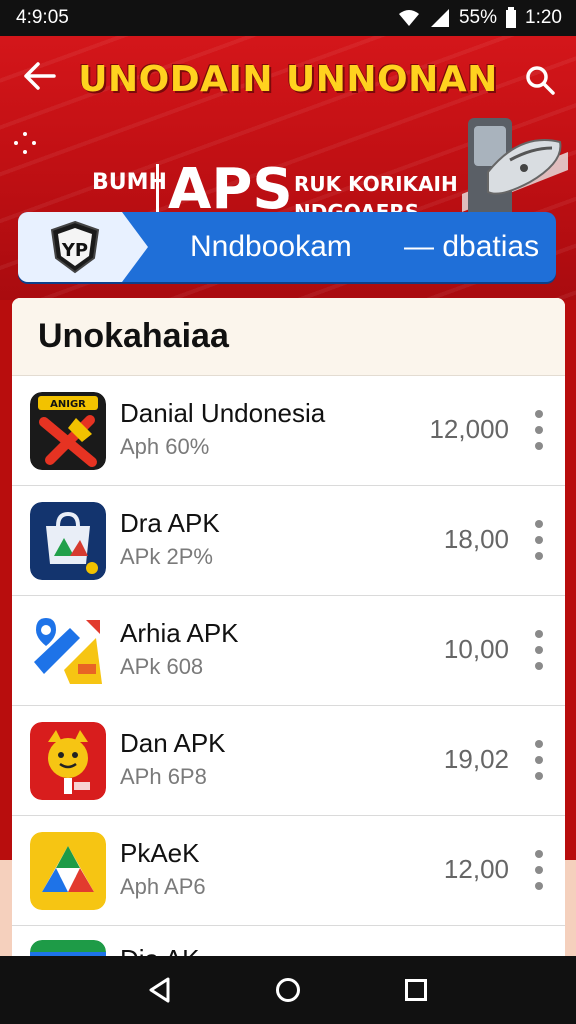  I want to click on list-item: Dra APK APk 2P% 18,00, so click(288, 541).